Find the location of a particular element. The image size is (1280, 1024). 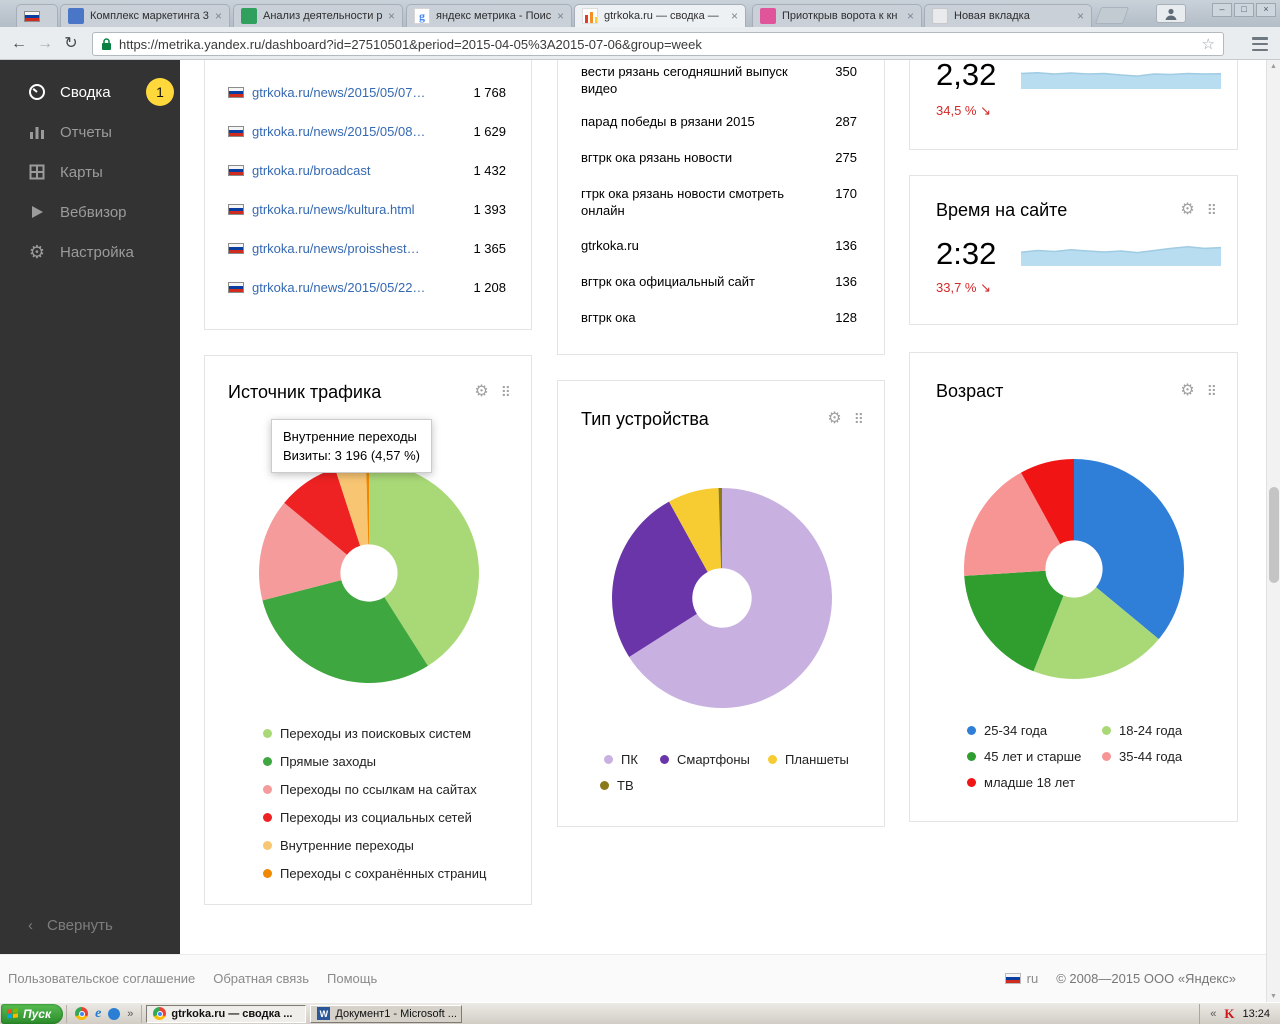

footer-link-agreement: Пользовательское соглашение is located at coordinates (101, 978).